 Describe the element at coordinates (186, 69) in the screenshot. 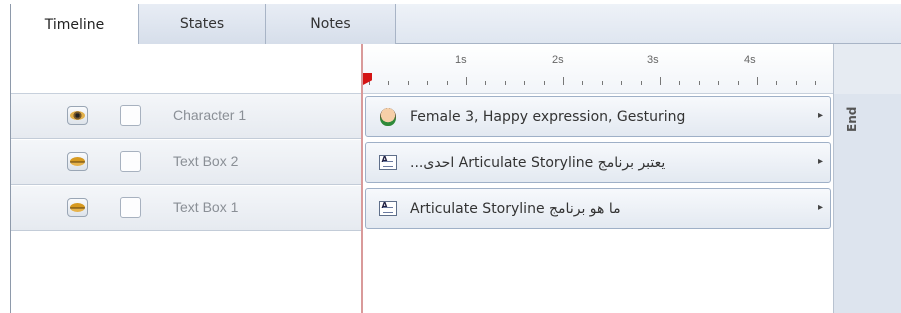

I see `layers-header` at that location.